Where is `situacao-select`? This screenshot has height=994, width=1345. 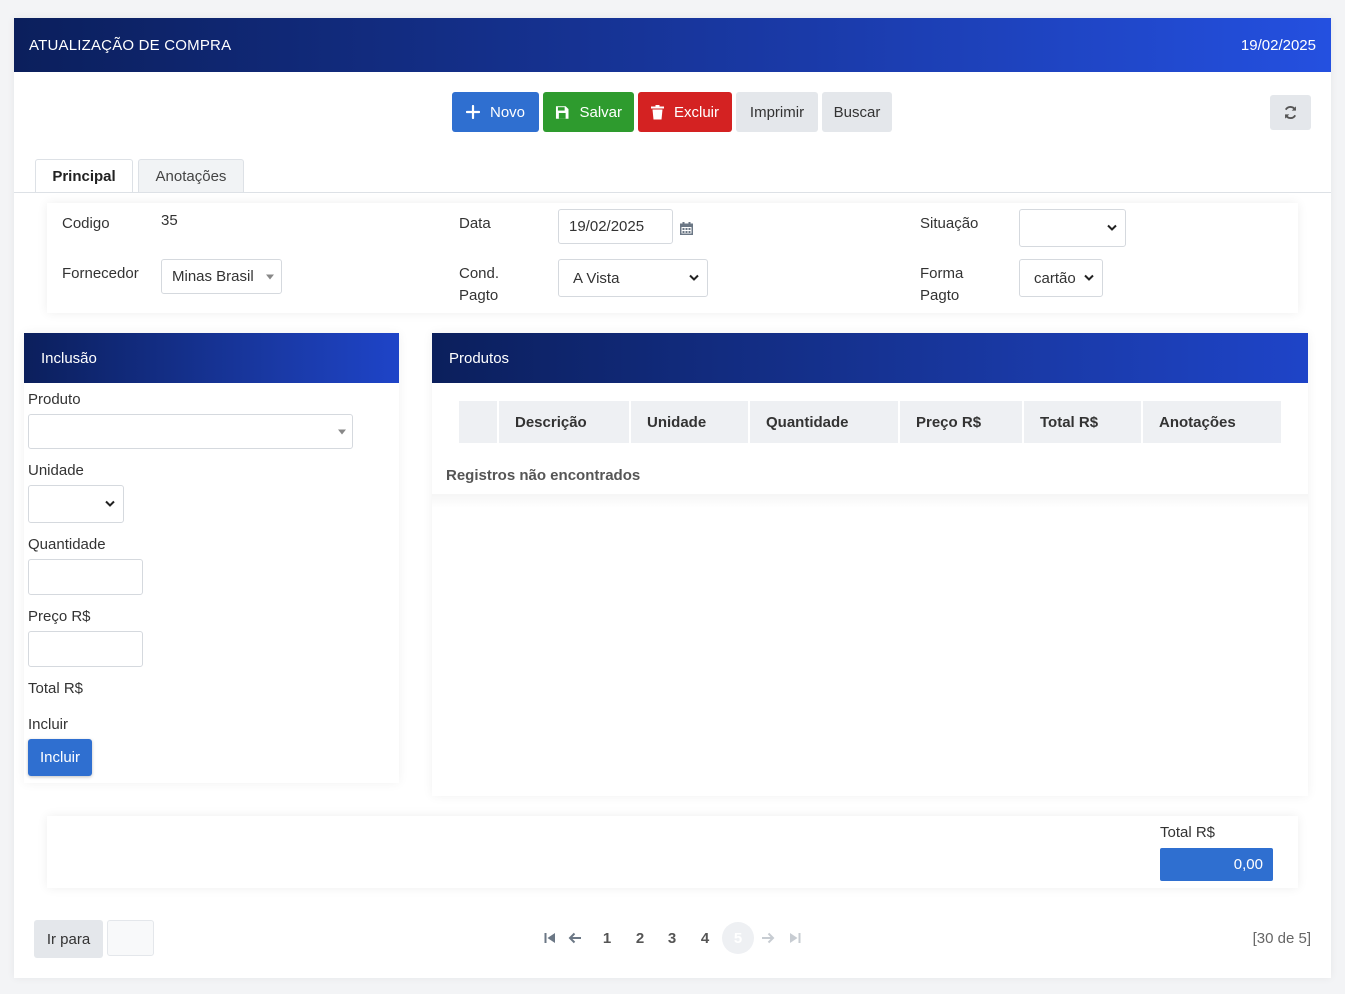 situacao-select is located at coordinates (1072, 228).